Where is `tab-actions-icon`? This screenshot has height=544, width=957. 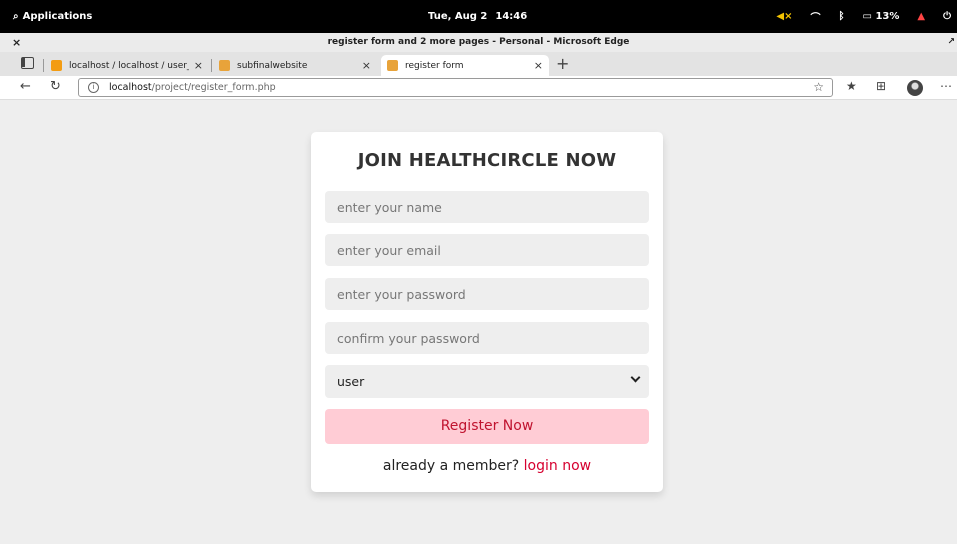
tab-actions-icon is located at coordinates (27, 63).